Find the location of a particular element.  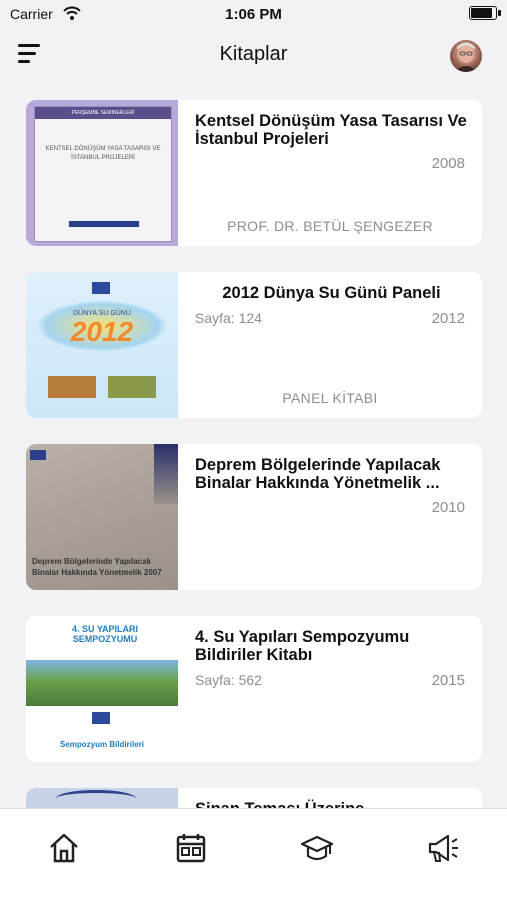

status-bar: Carrier 1:06 PM is located at coordinates (253, 14).